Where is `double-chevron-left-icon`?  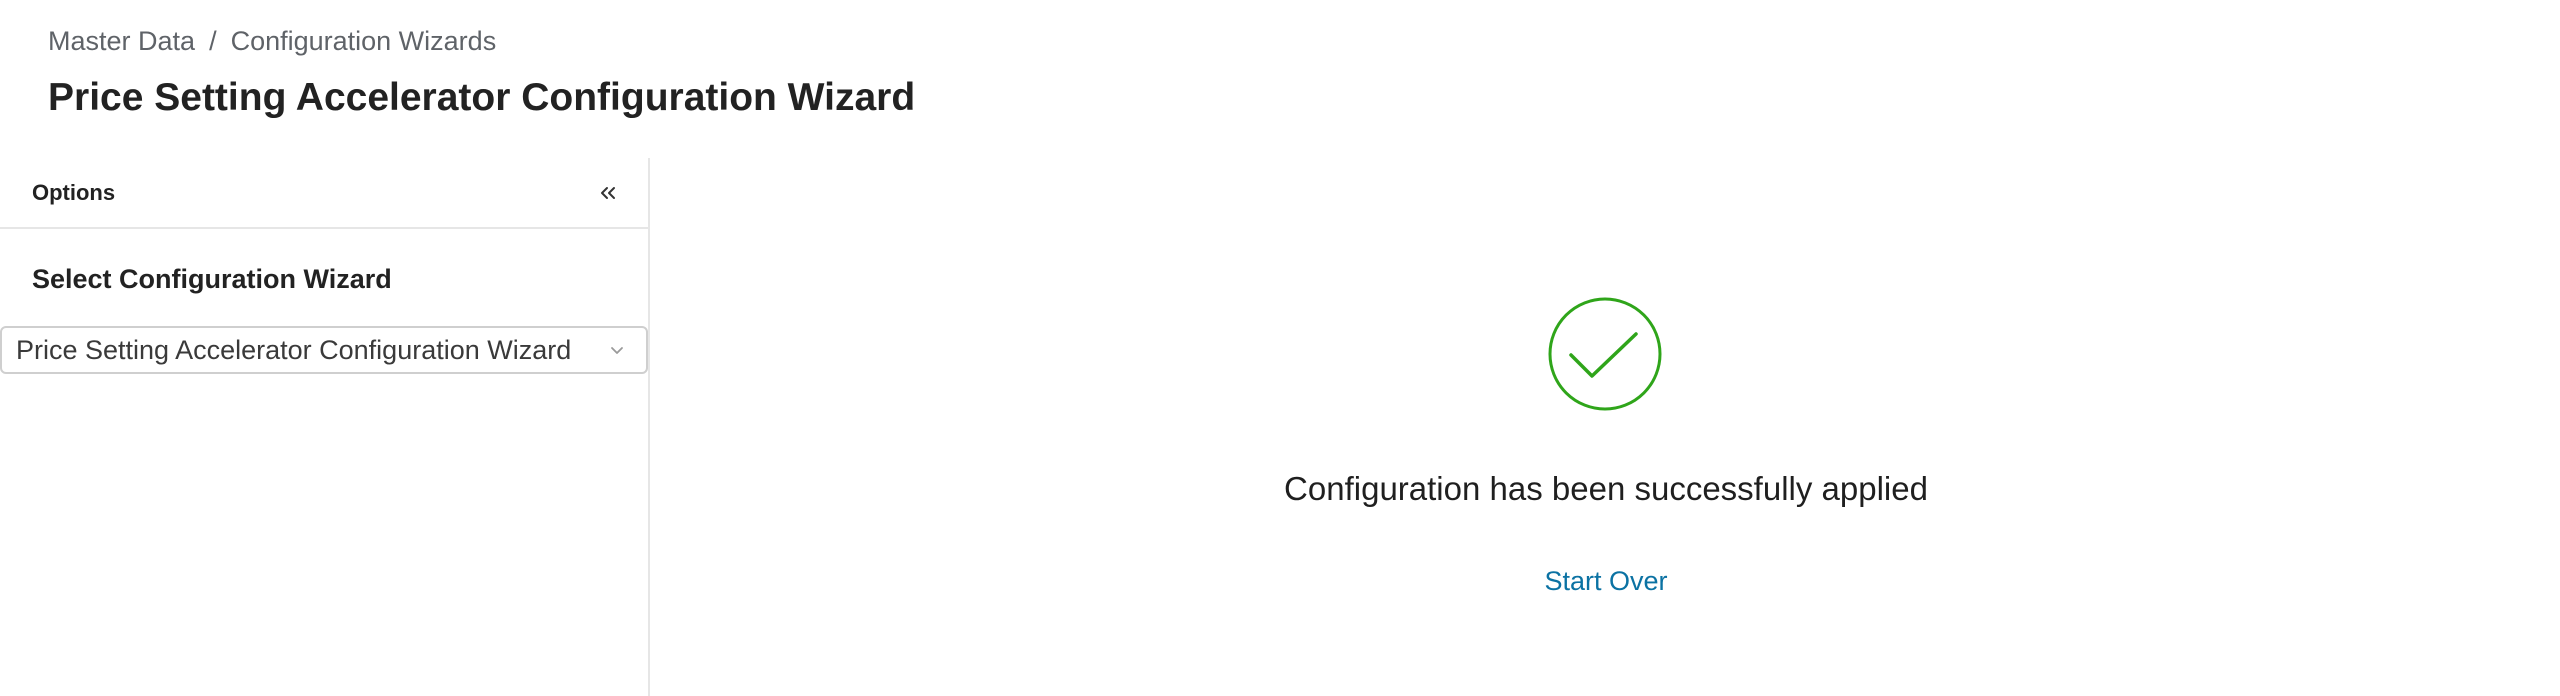
double-chevron-left-icon is located at coordinates (608, 192).